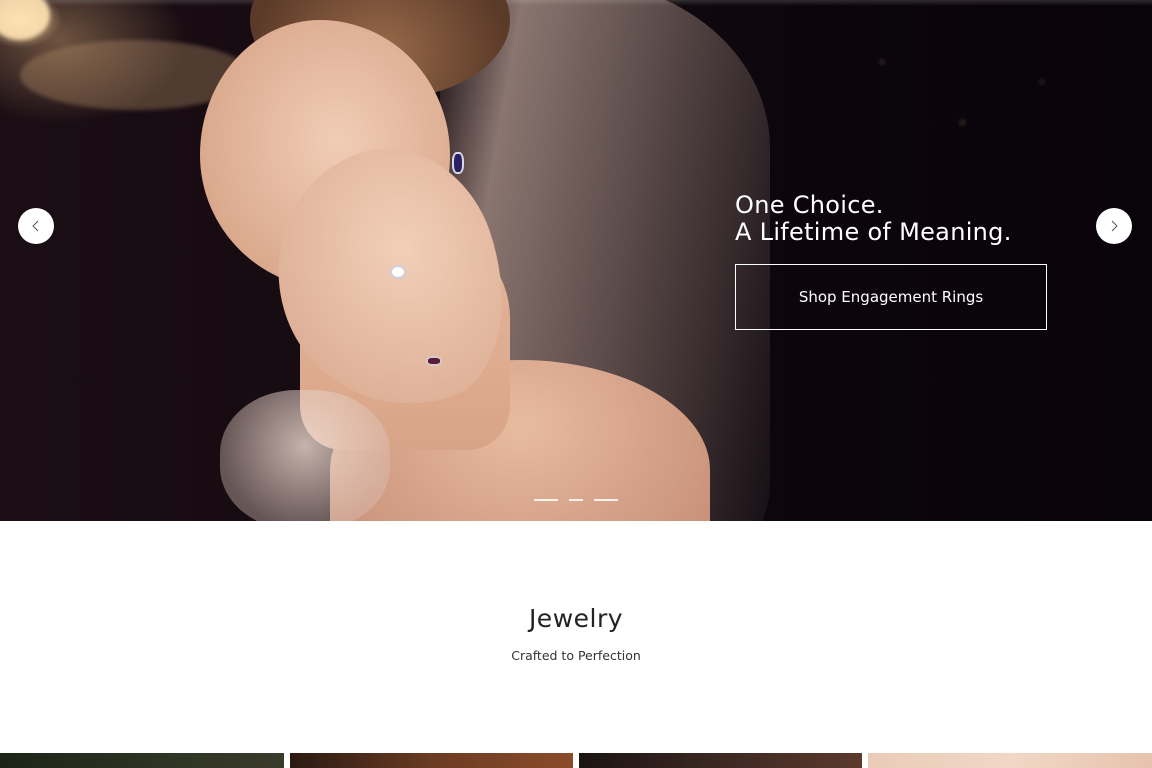  I want to click on hero-heading: One Choice. A Lifetime of Meaning., so click(925, 219).